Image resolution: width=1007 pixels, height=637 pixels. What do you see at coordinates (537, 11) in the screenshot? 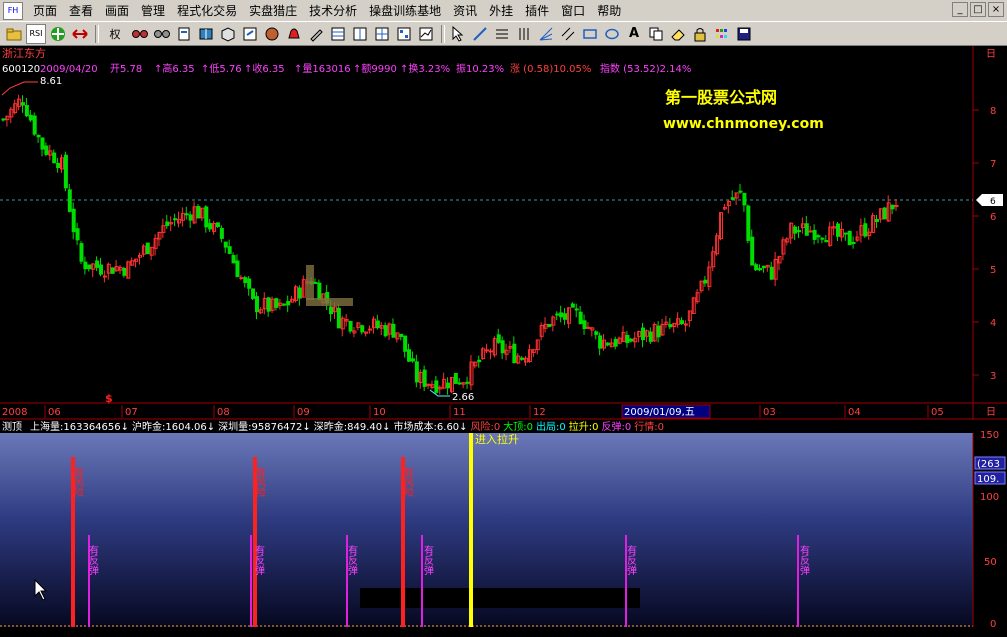
I see `menu-addons: 插件` at bounding box center [537, 11].